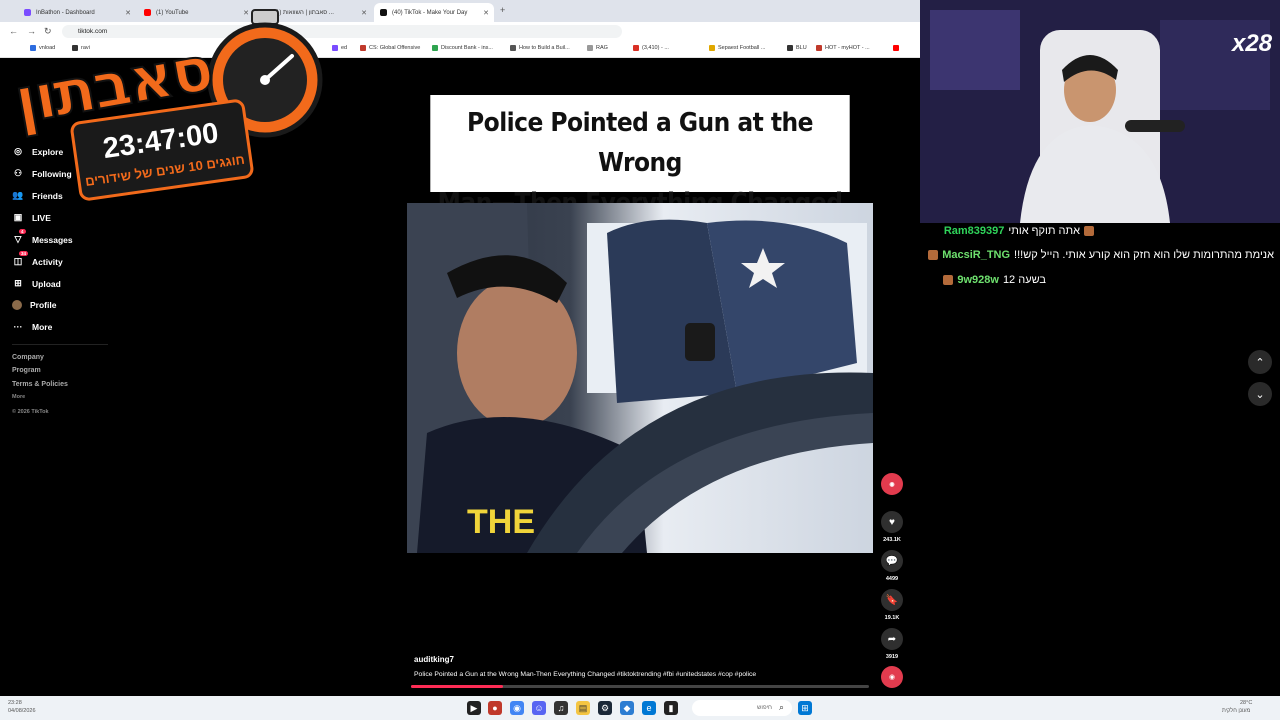  I want to click on avatar-glyph: ◉, so click(892, 484).